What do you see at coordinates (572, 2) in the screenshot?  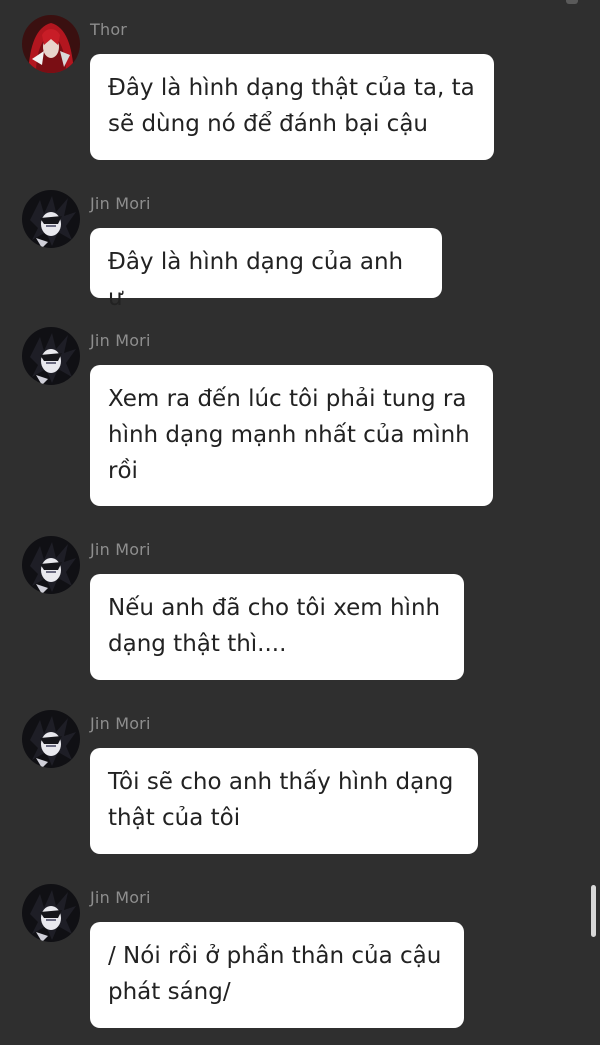 I see `top-edge-indicator` at bounding box center [572, 2].